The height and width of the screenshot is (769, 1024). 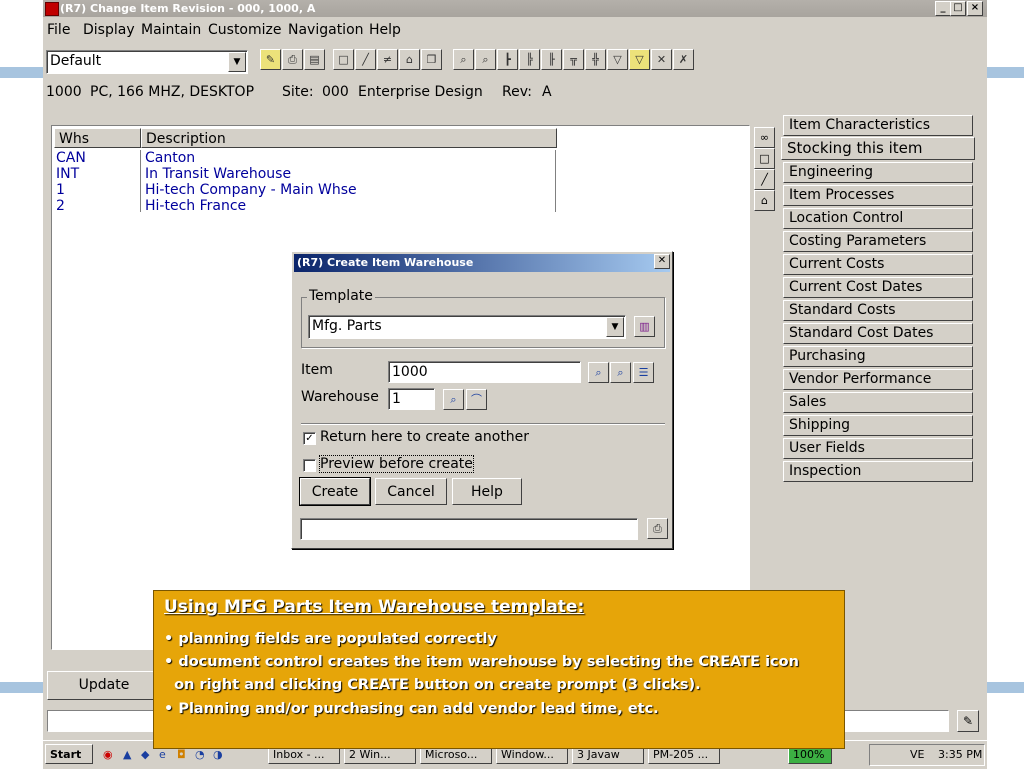 What do you see at coordinates (309, 465) in the screenshot?
I see `preview-checkbox` at bounding box center [309, 465].